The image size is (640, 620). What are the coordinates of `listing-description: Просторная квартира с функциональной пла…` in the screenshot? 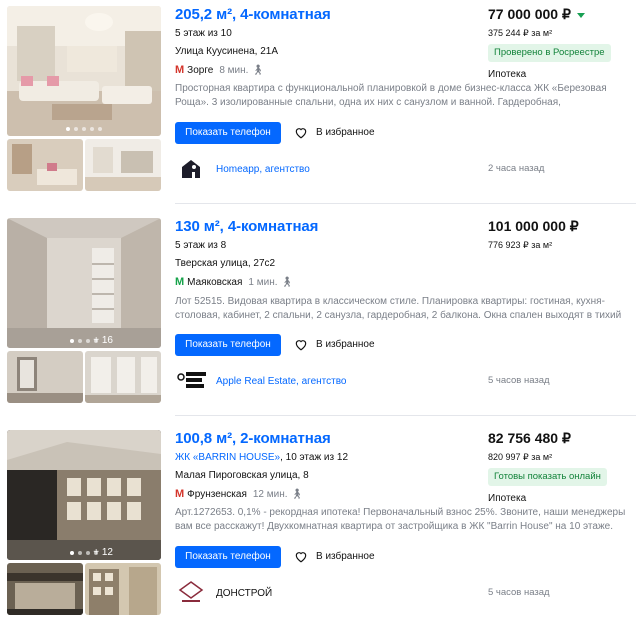 It's located at (391, 95).